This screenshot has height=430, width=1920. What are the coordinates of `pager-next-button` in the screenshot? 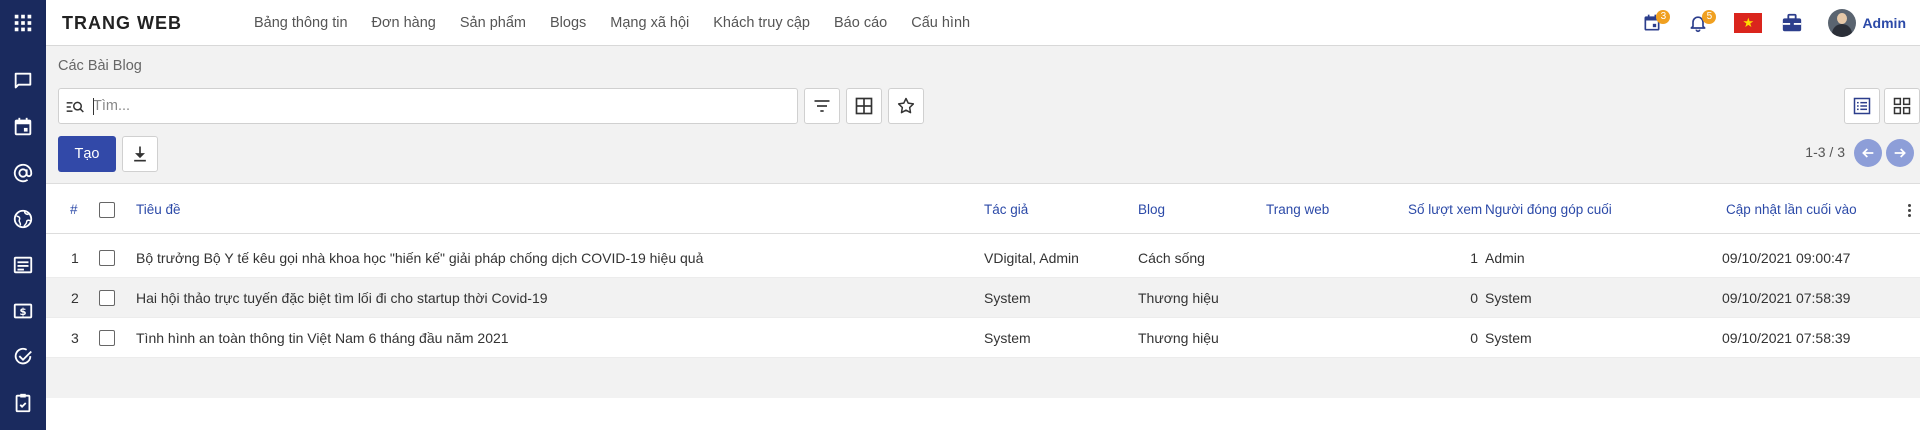 It's located at (1900, 153).